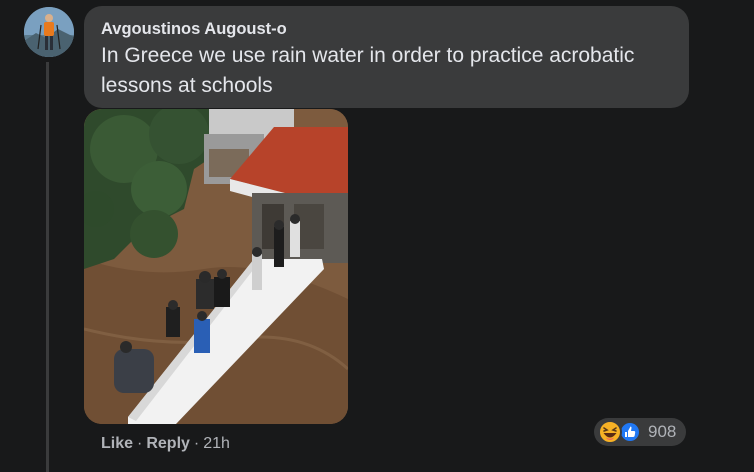 This screenshot has width=754, height=472. What do you see at coordinates (47, 267) in the screenshot?
I see `thread-line` at bounding box center [47, 267].